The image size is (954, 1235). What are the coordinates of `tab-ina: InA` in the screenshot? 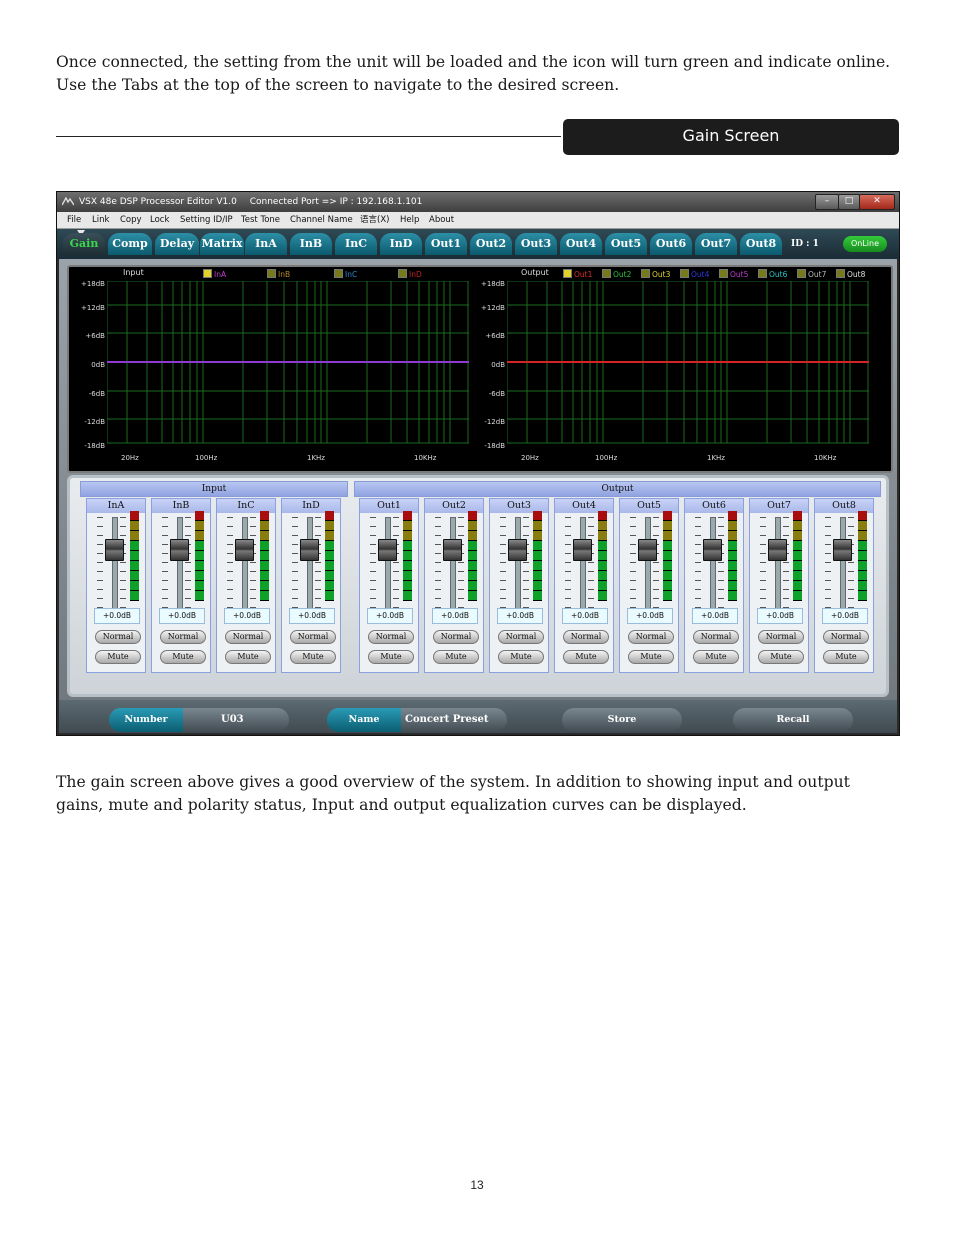 It's located at (266, 244).